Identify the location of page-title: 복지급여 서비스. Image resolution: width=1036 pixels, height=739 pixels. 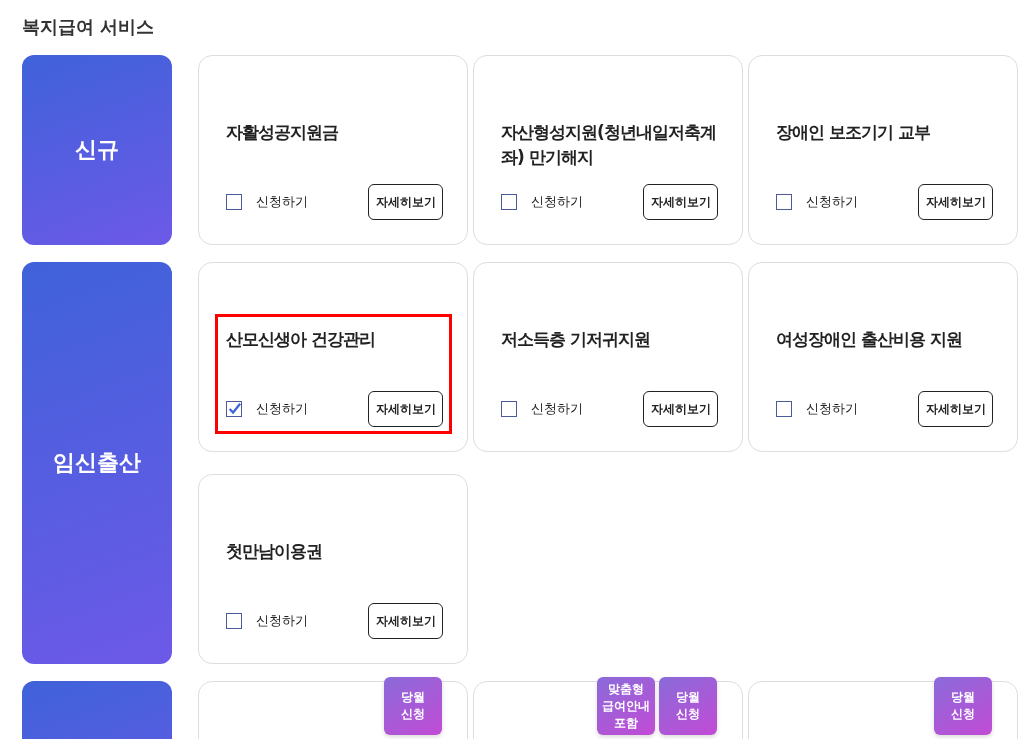
(89, 27).